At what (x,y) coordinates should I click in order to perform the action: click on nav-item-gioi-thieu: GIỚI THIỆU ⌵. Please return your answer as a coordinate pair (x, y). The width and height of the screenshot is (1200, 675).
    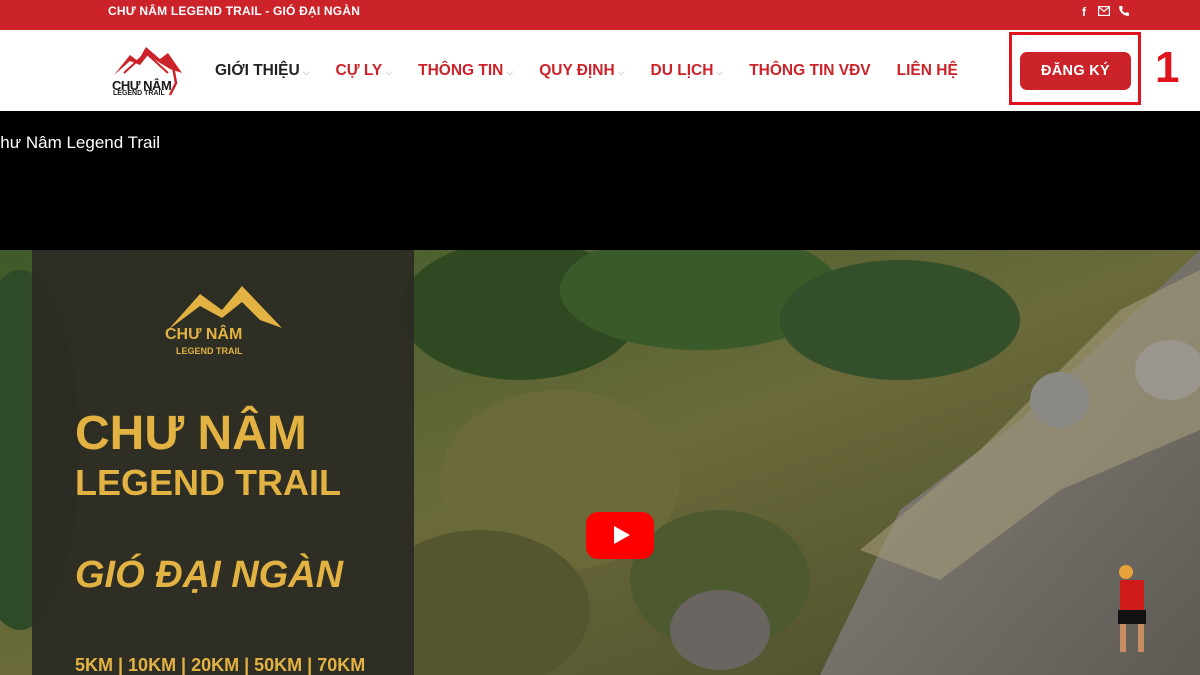
    Looking at the image, I should click on (262, 71).